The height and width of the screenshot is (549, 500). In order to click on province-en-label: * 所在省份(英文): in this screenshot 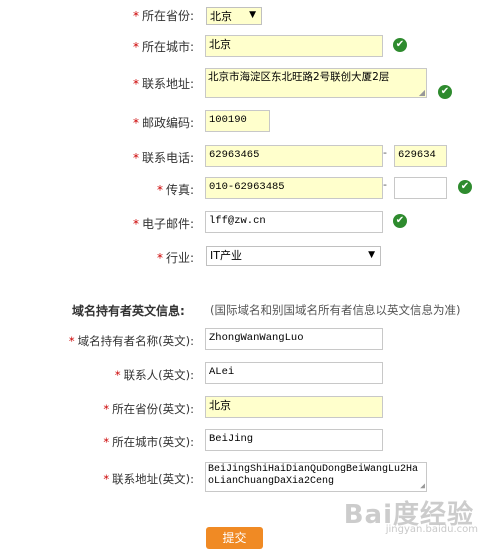, I will do `click(148, 409)`.